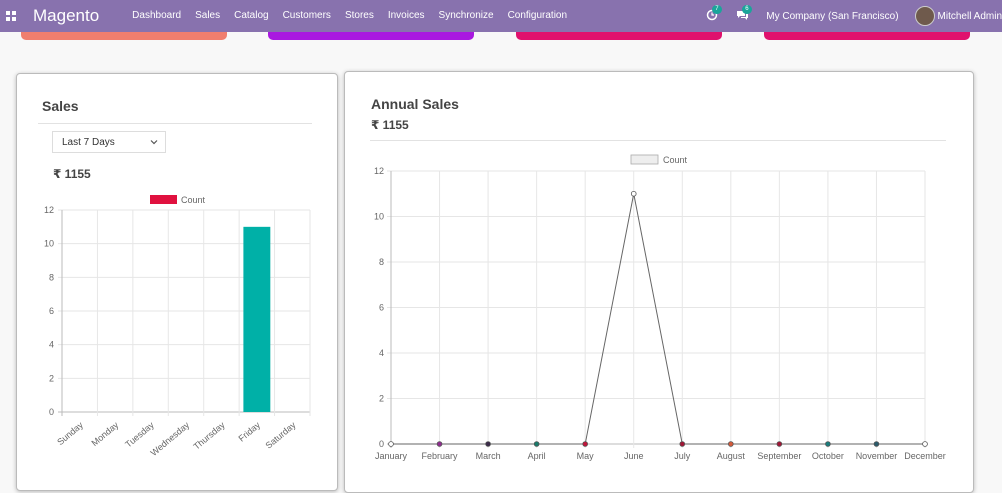  What do you see at coordinates (257, 319) in the screenshot?
I see `bar-friday` at bounding box center [257, 319].